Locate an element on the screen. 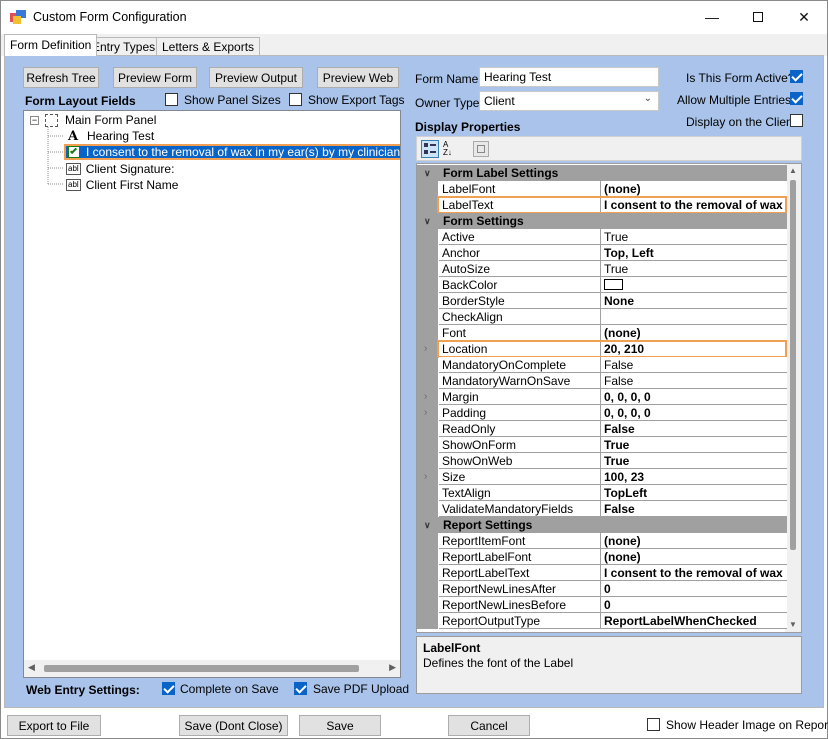 Image resolution: width=828 pixels, height=739 pixels. property-row: ReportLabelFont (none) is located at coordinates (602, 557).